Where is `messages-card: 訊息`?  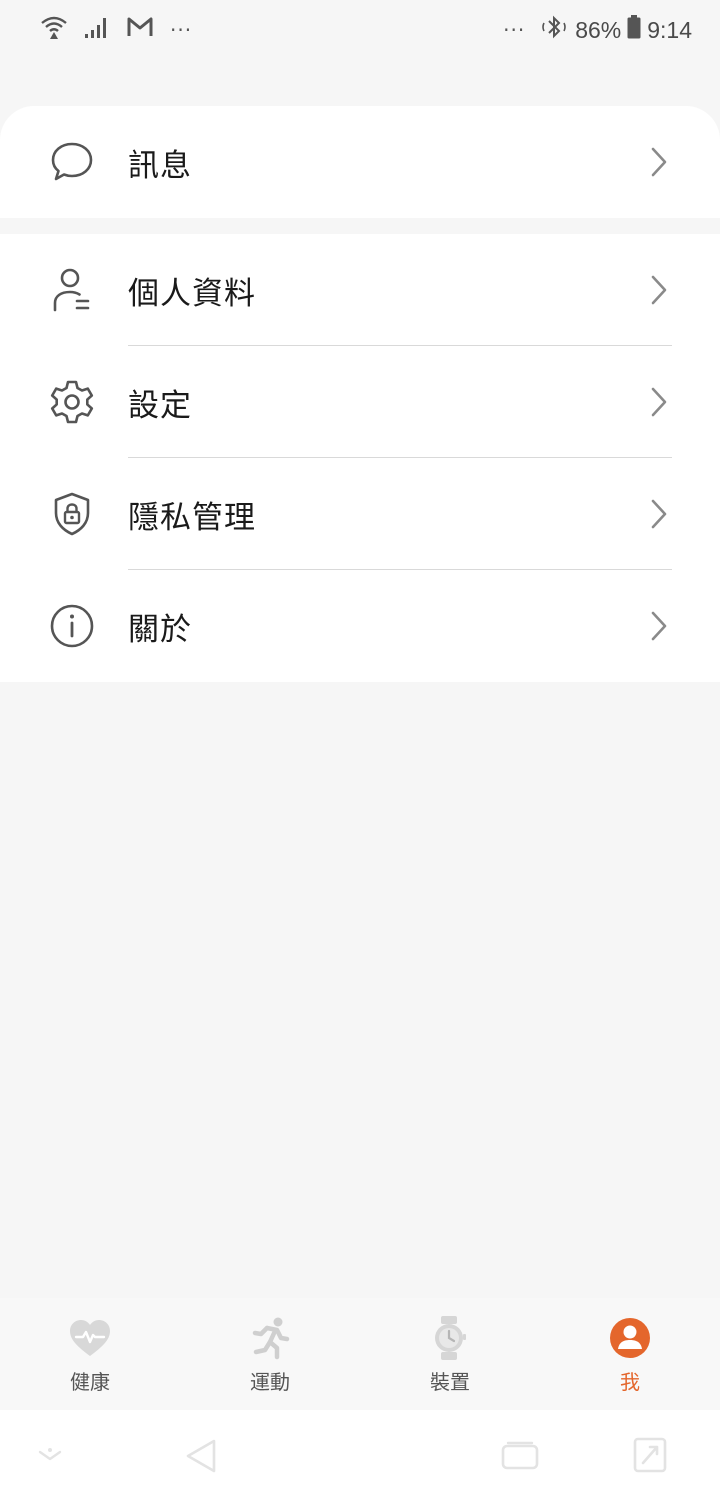
messages-card: 訊息 is located at coordinates (360, 162).